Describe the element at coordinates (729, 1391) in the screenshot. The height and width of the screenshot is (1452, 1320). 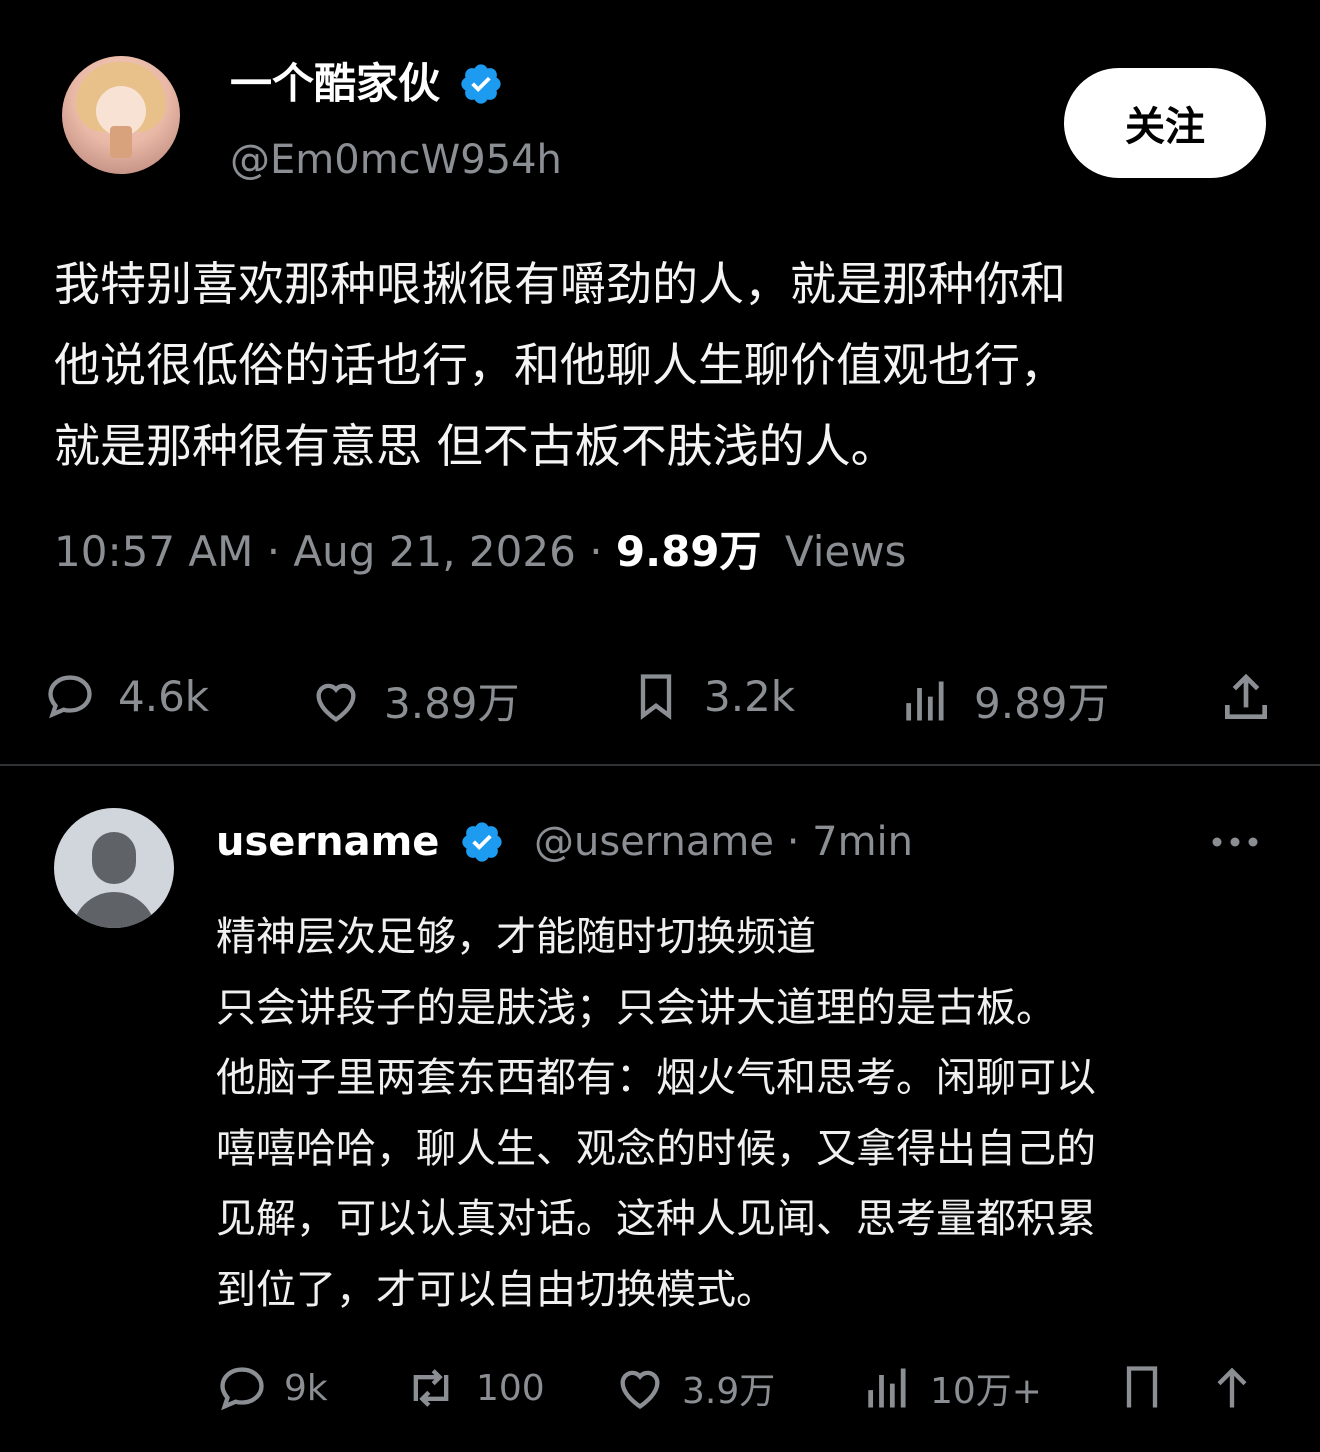
I see `reply-like-count: 3.9万` at that location.